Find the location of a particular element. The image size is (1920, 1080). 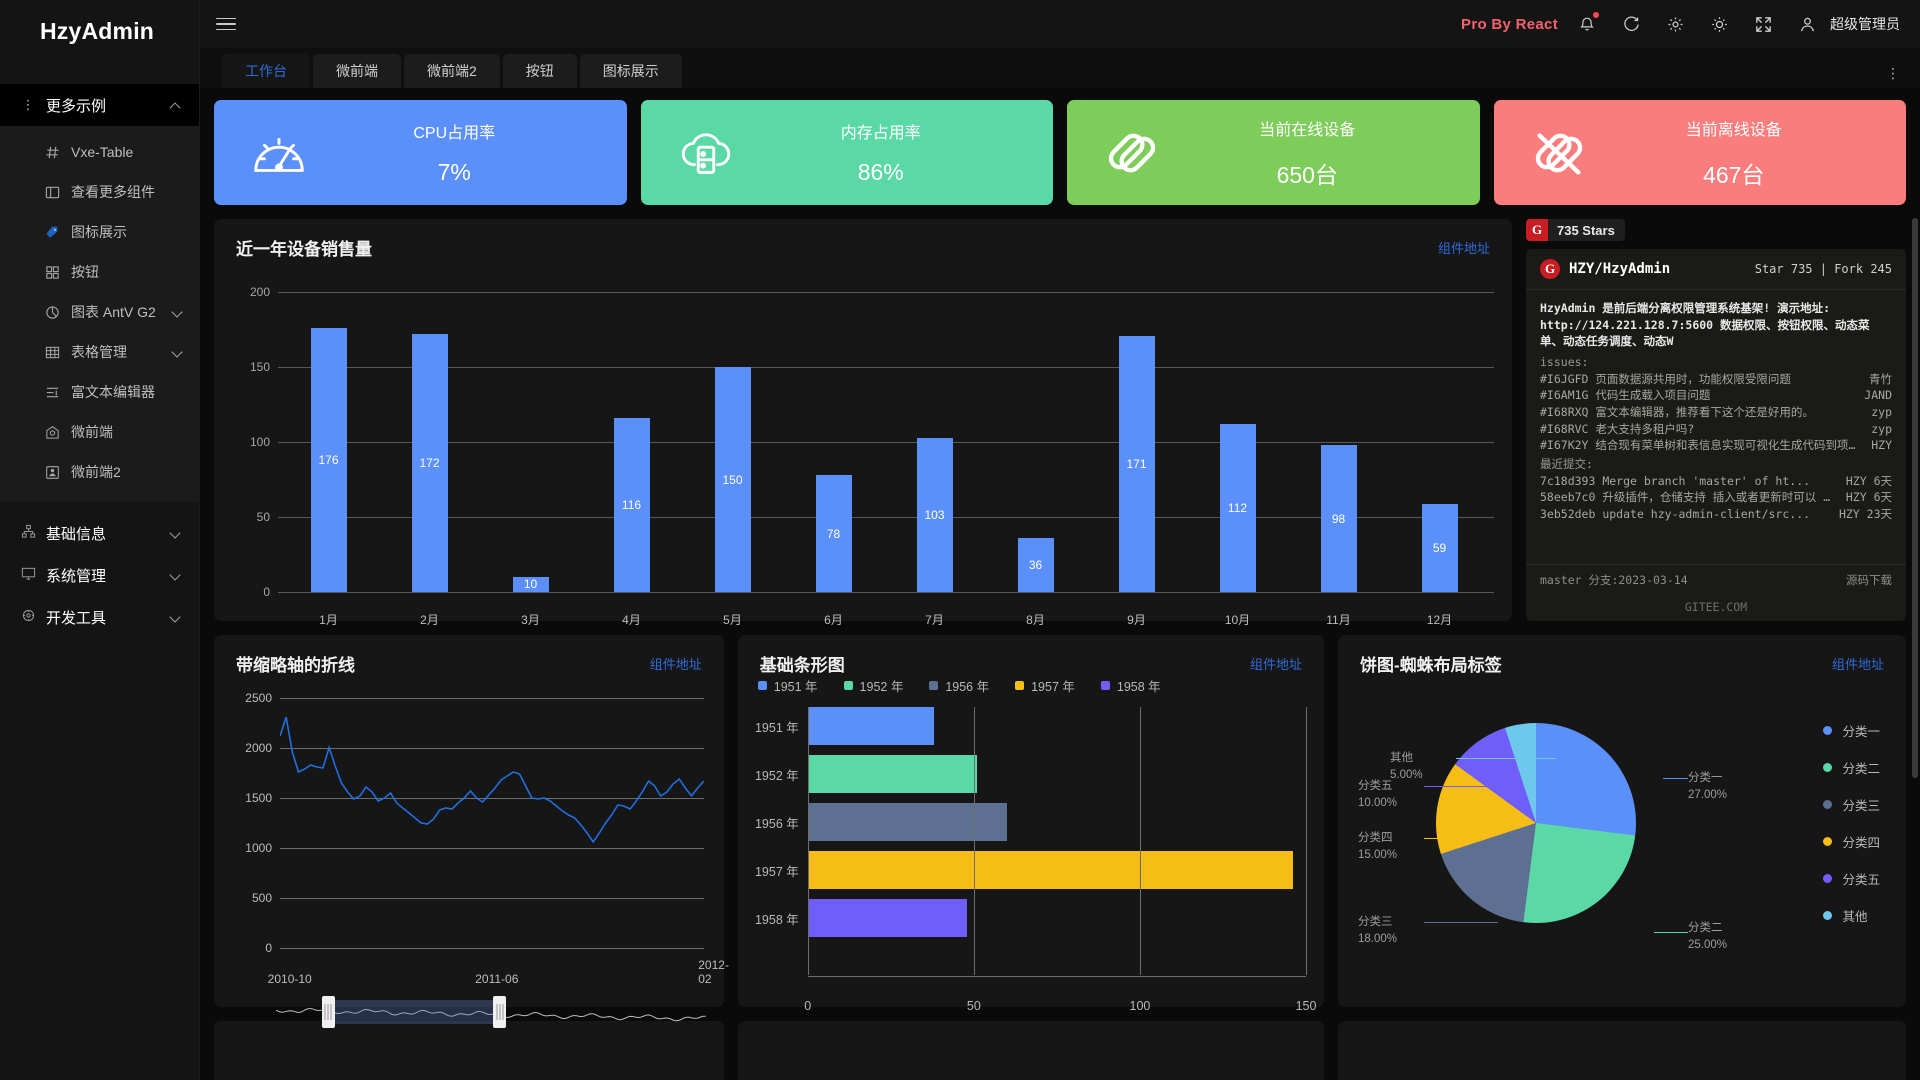

pie-legend-item: 分类四 is located at coordinates (1851, 841).